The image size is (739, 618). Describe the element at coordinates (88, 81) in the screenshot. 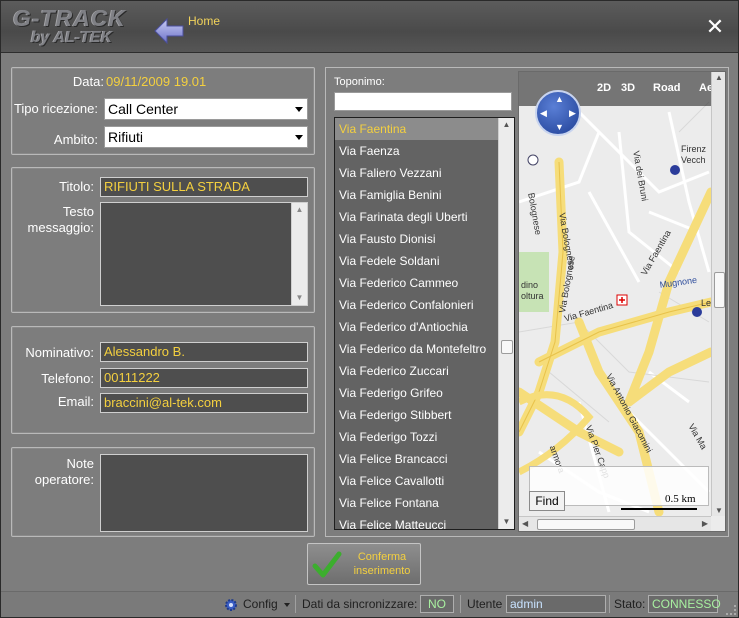

I see `data-label: Data:` at that location.